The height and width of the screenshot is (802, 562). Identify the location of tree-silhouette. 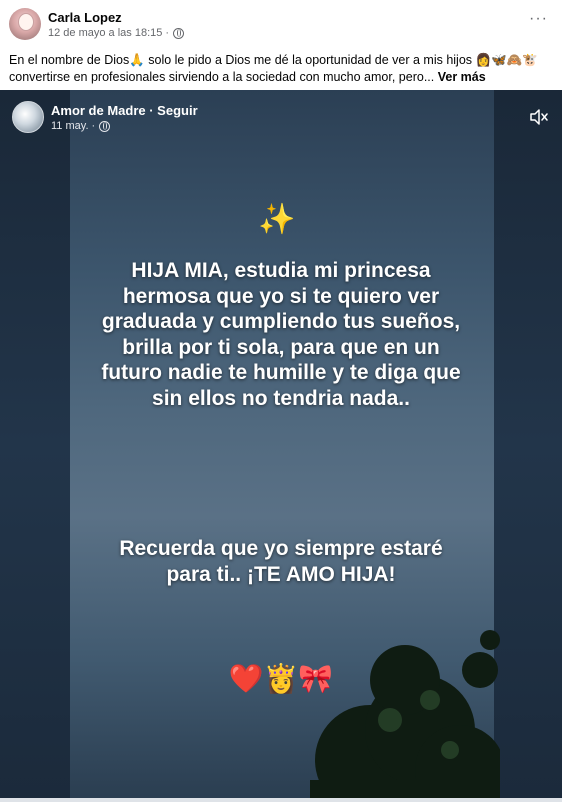
(405, 716).